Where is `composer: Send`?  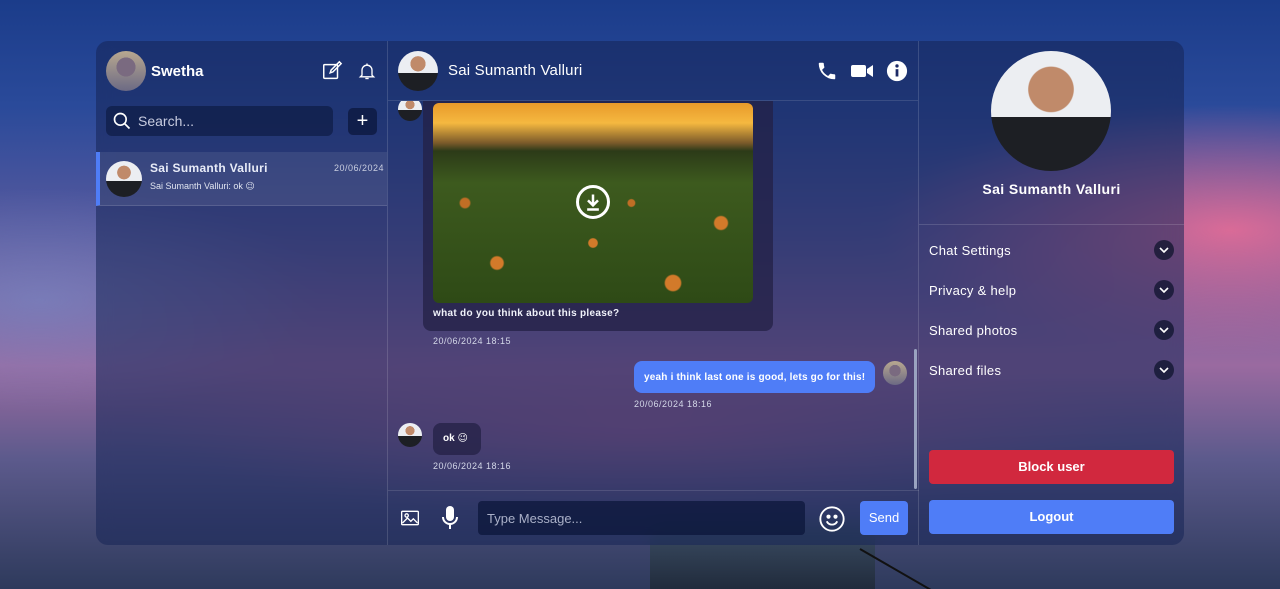 composer: Send is located at coordinates (653, 517).